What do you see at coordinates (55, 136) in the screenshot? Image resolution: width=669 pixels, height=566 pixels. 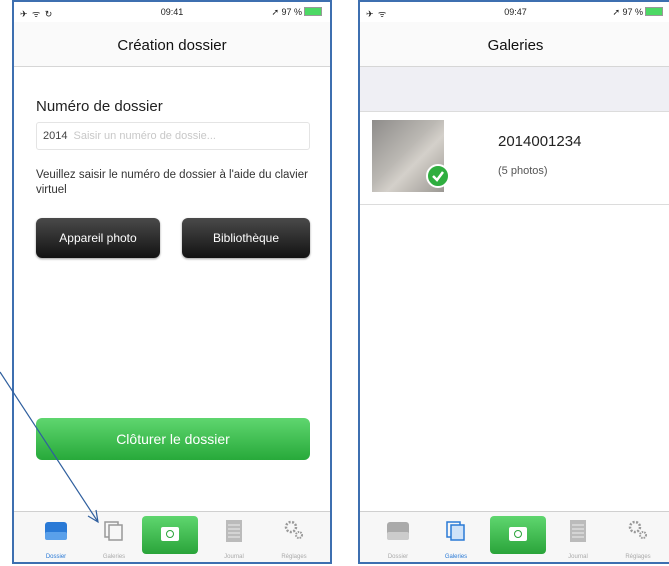 I see `input-prefix: 2014` at bounding box center [55, 136].